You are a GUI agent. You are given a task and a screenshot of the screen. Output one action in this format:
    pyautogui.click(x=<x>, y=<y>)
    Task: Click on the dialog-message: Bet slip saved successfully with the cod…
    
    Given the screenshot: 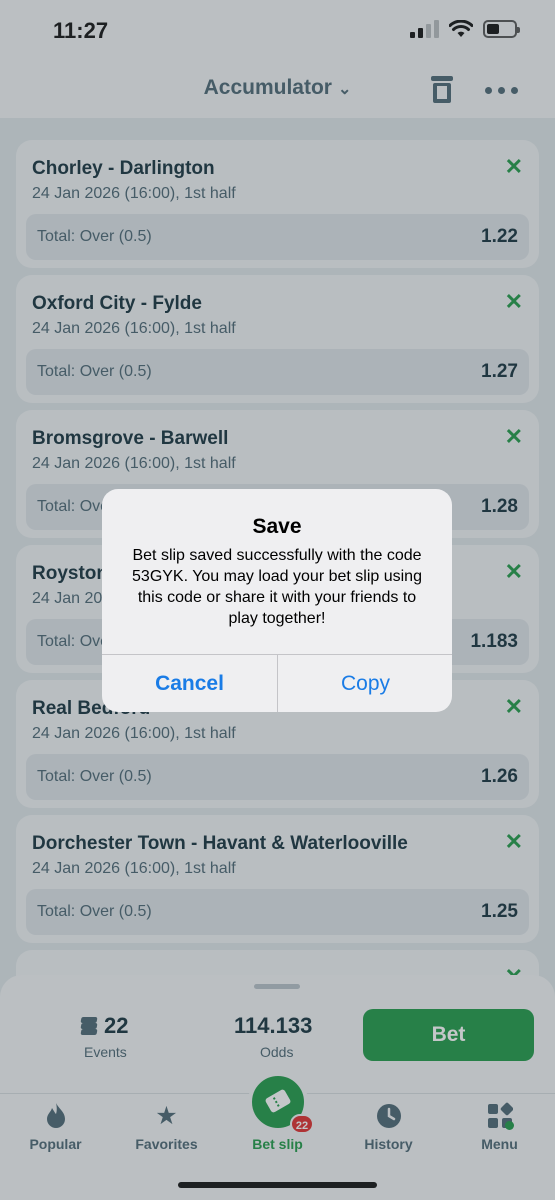 What is the action you would take?
    pyautogui.click(x=277, y=587)
    